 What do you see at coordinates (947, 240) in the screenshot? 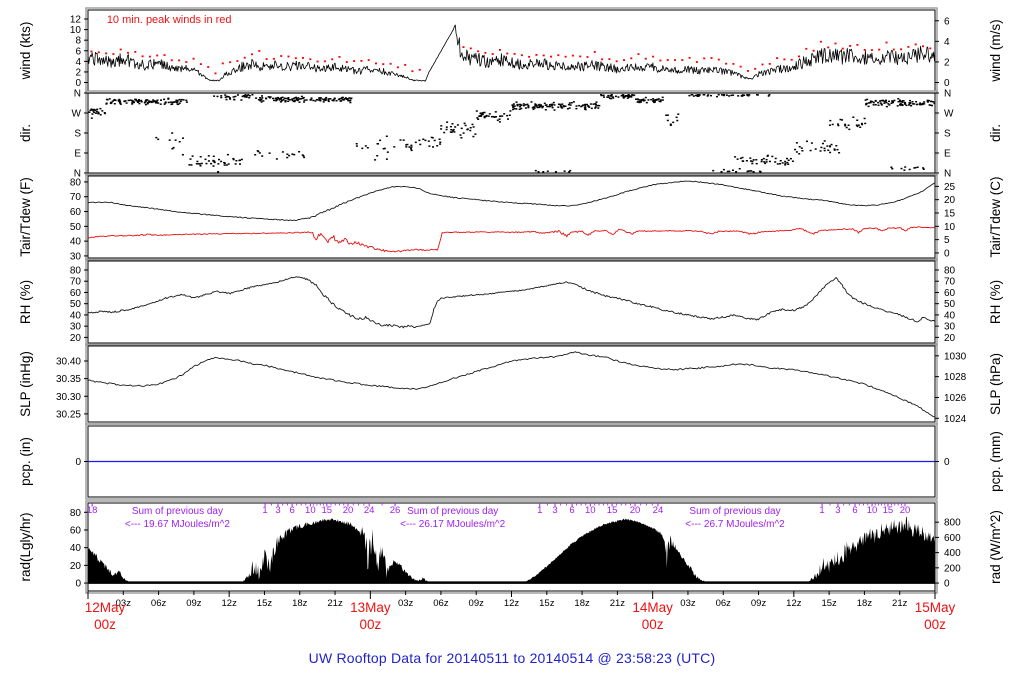
I see `y-tick-label: 5` at bounding box center [947, 240].